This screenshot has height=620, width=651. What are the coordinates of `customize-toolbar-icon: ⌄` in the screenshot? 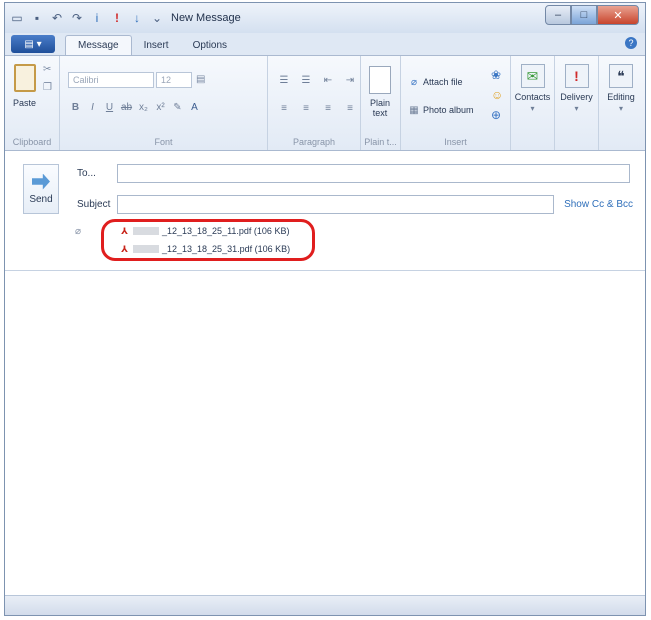 It's located at (157, 18).